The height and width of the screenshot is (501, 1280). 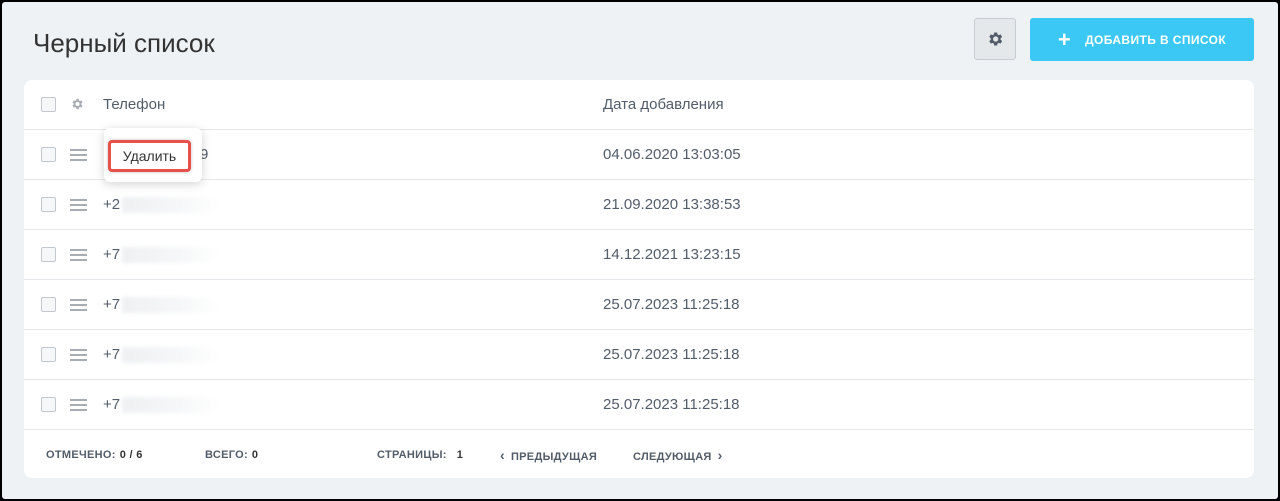 What do you see at coordinates (134, 104) in the screenshot?
I see `column-header-phone: Телефон` at bounding box center [134, 104].